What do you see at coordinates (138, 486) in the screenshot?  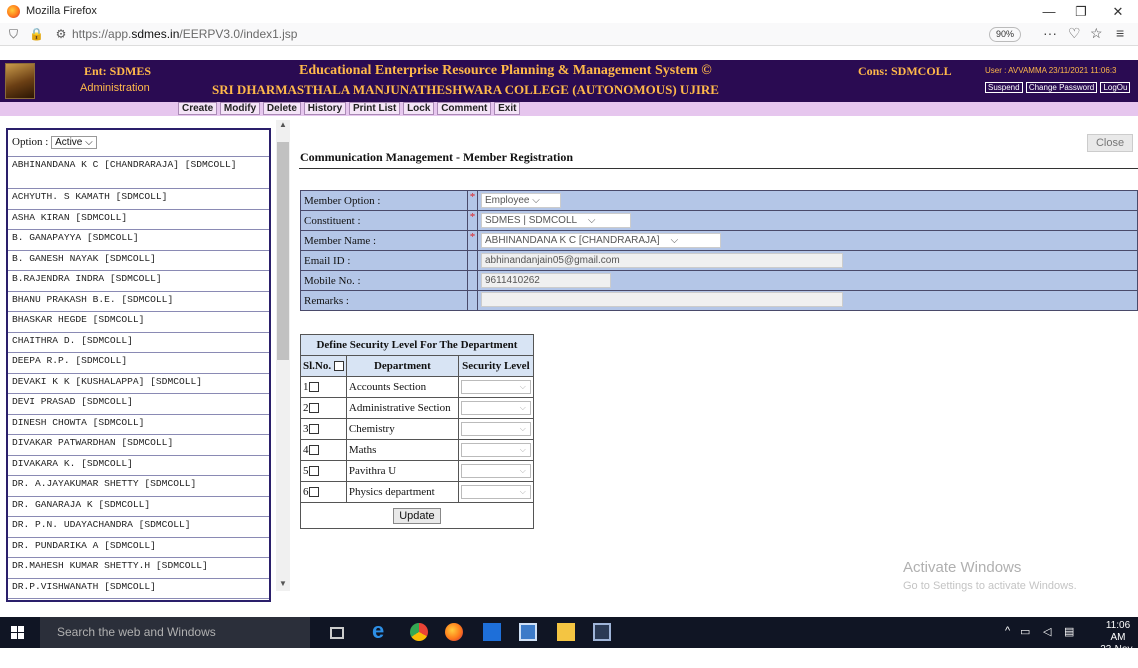 I see `list-item: DR. A.JAYAKUMAR SHETTY [SDMCOLL]` at bounding box center [138, 486].